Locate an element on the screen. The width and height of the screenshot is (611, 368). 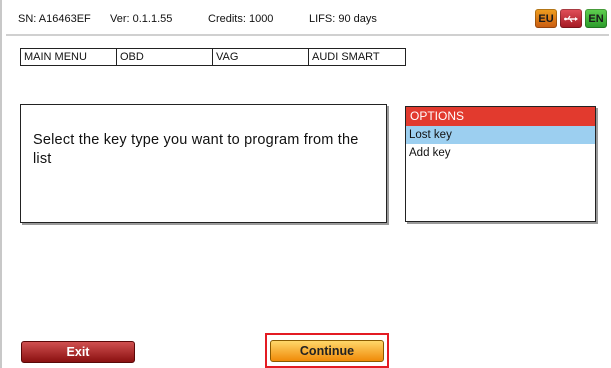
options-panel: OPTIONS Lost key Add key is located at coordinates (500, 164).